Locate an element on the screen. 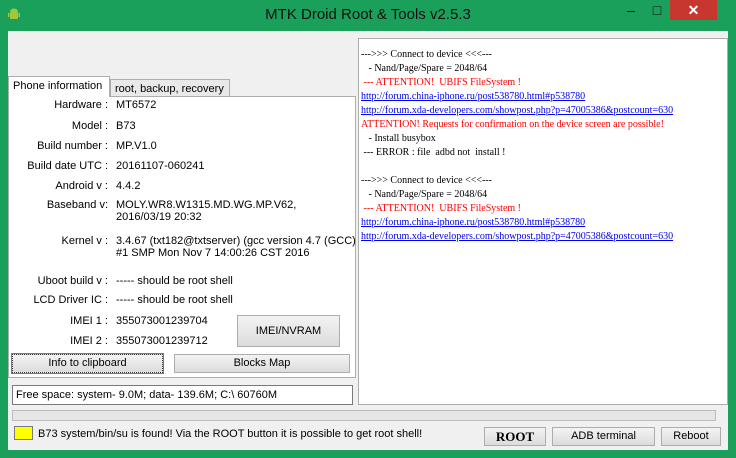 The width and height of the screenshot is (736, 458). baseband-value-line1: MOLY.WR8.W1315.MD.WG.MP.V62, is located at coordinates (206, 205).